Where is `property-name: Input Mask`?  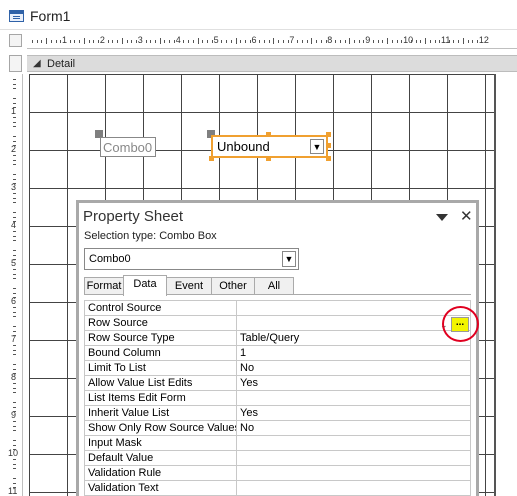 property-name: Input Mask is located at coordinates (160, 443).